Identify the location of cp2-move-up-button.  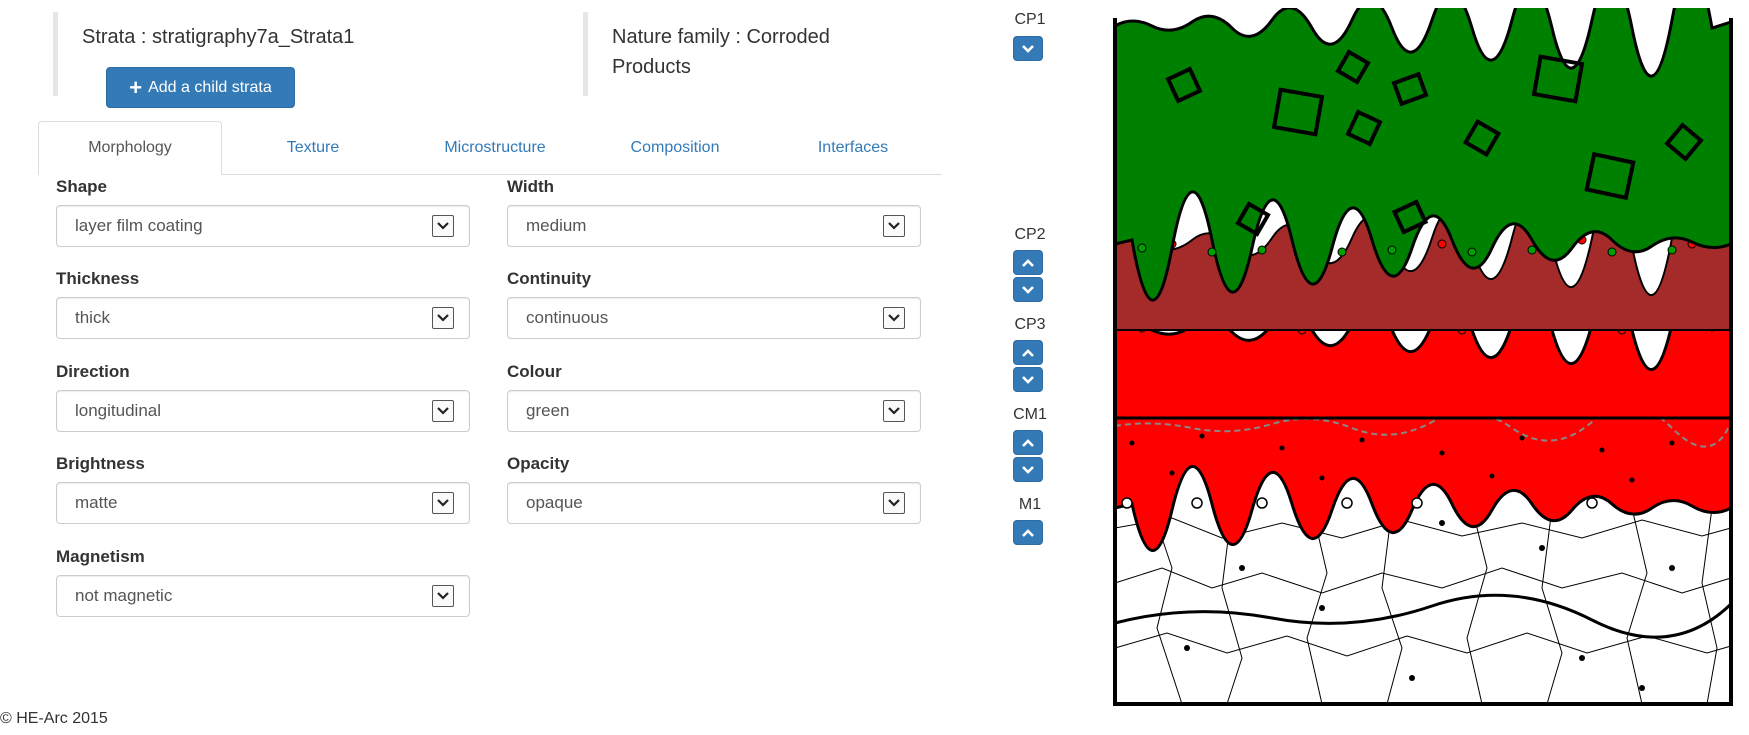
(1028, 262).